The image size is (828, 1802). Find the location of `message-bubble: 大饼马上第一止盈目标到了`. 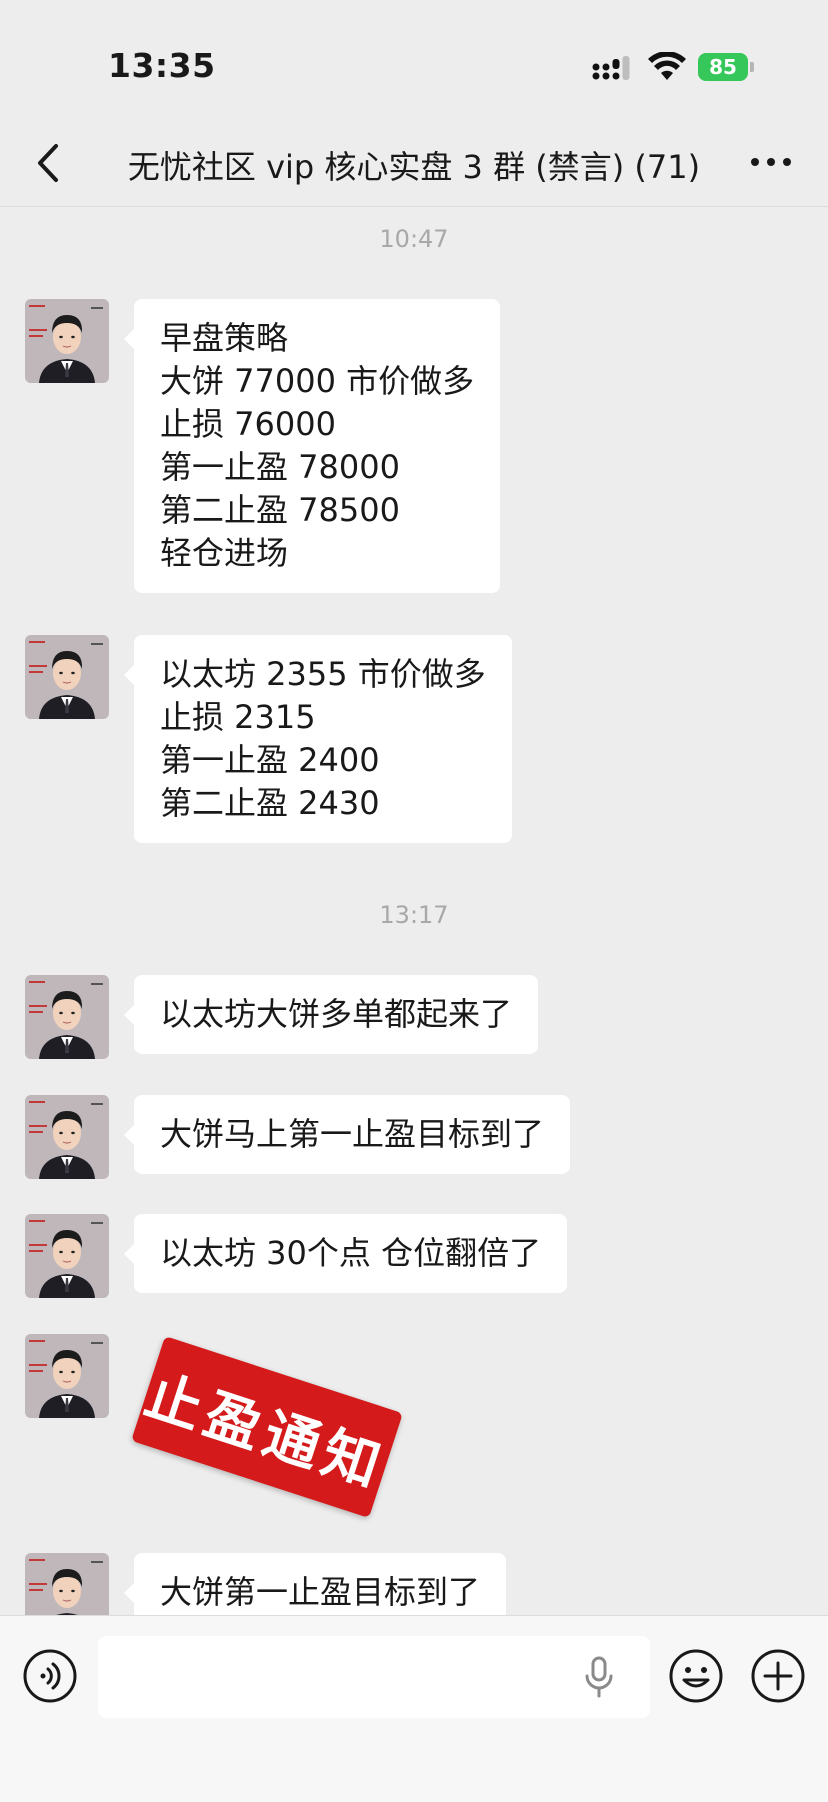

message-bubble: 大饼马上第一止盈目标到了 is located at coordinates (347, 1134).